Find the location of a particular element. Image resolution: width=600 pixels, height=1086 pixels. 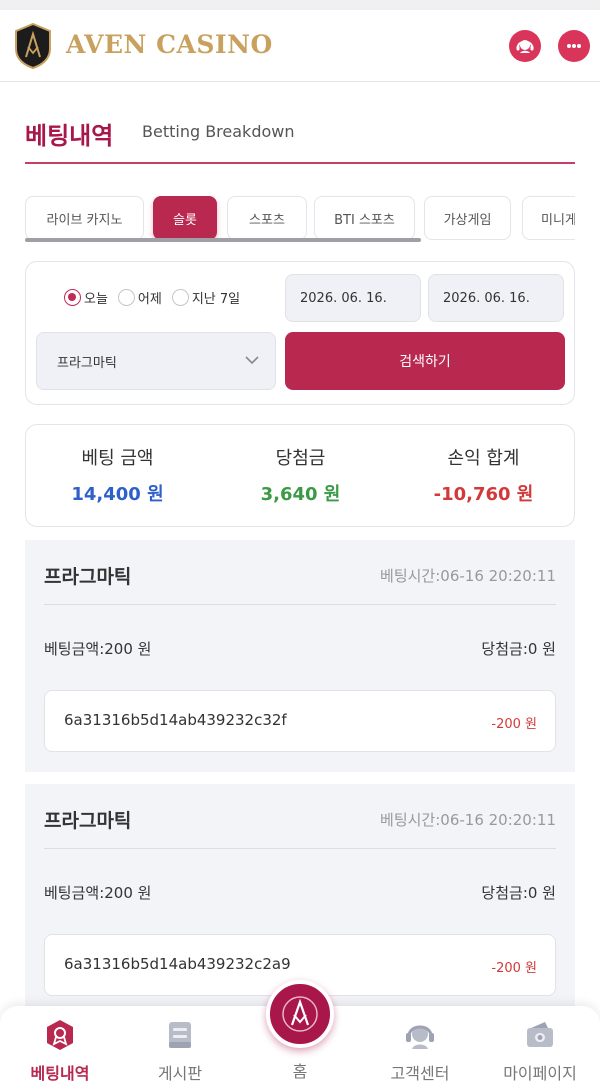

bet-id: 6a31316b5d14ab439232c2a9 is located at coordinates (177, 964).